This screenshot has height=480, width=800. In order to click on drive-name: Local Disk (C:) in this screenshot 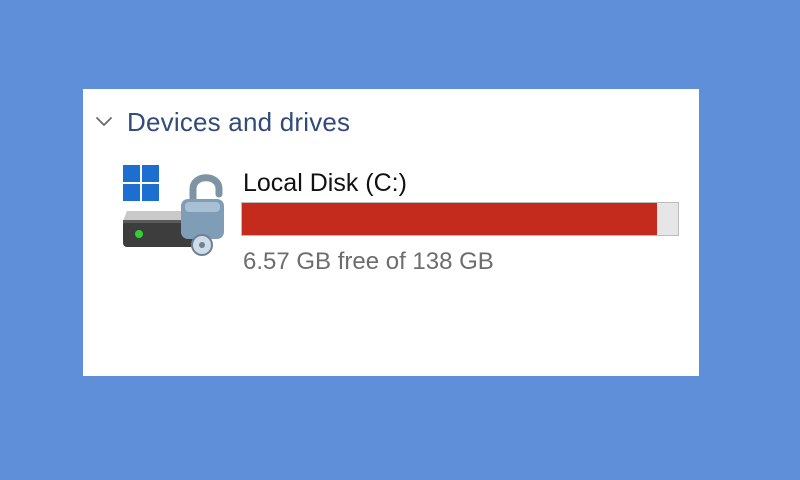, I will do `click(325, 183)`.